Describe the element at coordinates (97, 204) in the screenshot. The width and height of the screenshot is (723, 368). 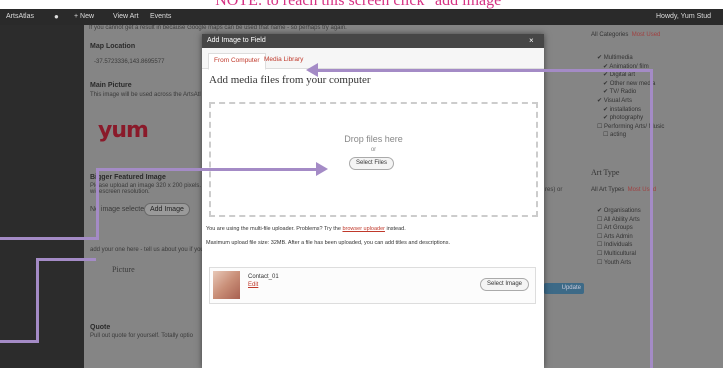
I see `arrow-line-left-b` at that location.